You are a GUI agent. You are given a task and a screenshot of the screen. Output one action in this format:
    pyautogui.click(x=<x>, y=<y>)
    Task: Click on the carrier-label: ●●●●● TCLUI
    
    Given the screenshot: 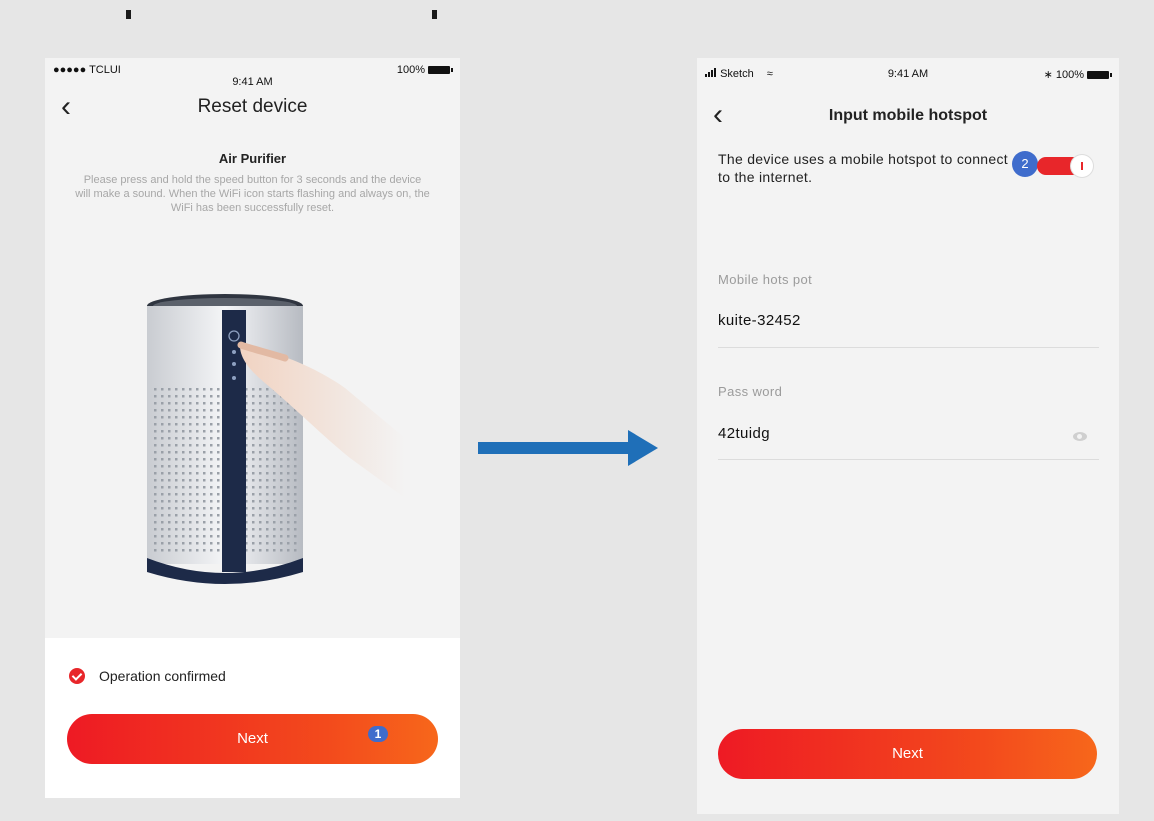 What is the action you would take?
    pyautogui.click(x=87, y=70)
    